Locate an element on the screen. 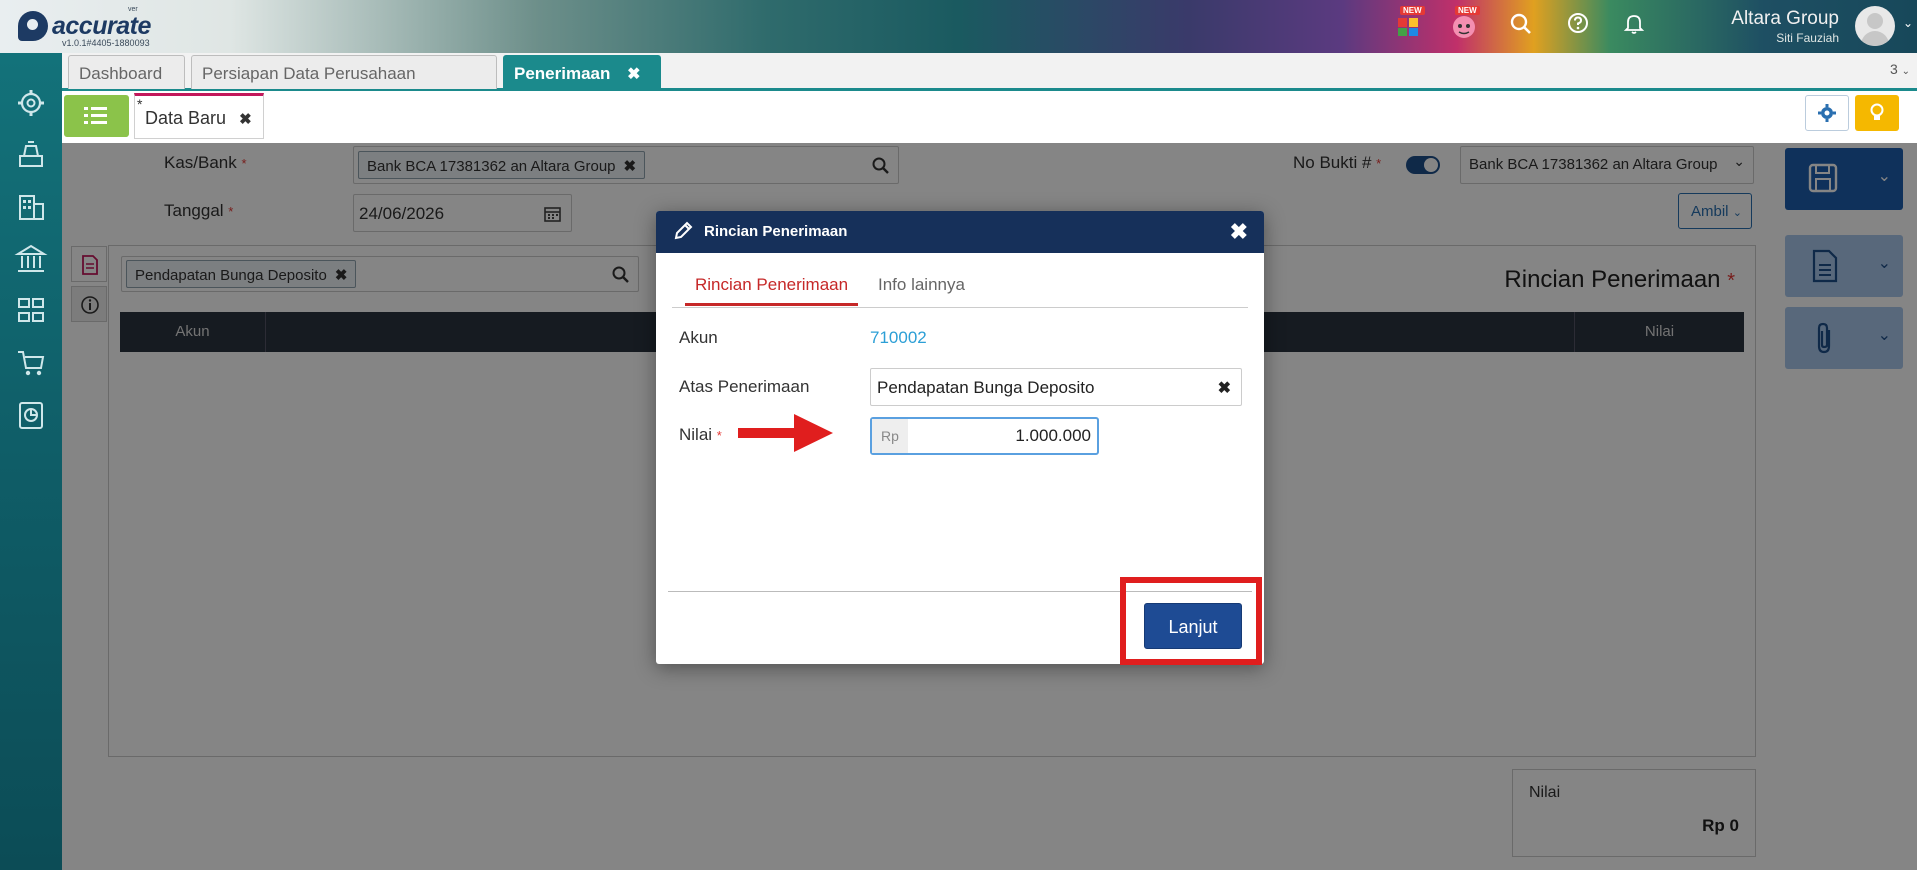 This screenshot has width=1917, height=870. currency-prefix: Rp is located at coordinates (890, 436).